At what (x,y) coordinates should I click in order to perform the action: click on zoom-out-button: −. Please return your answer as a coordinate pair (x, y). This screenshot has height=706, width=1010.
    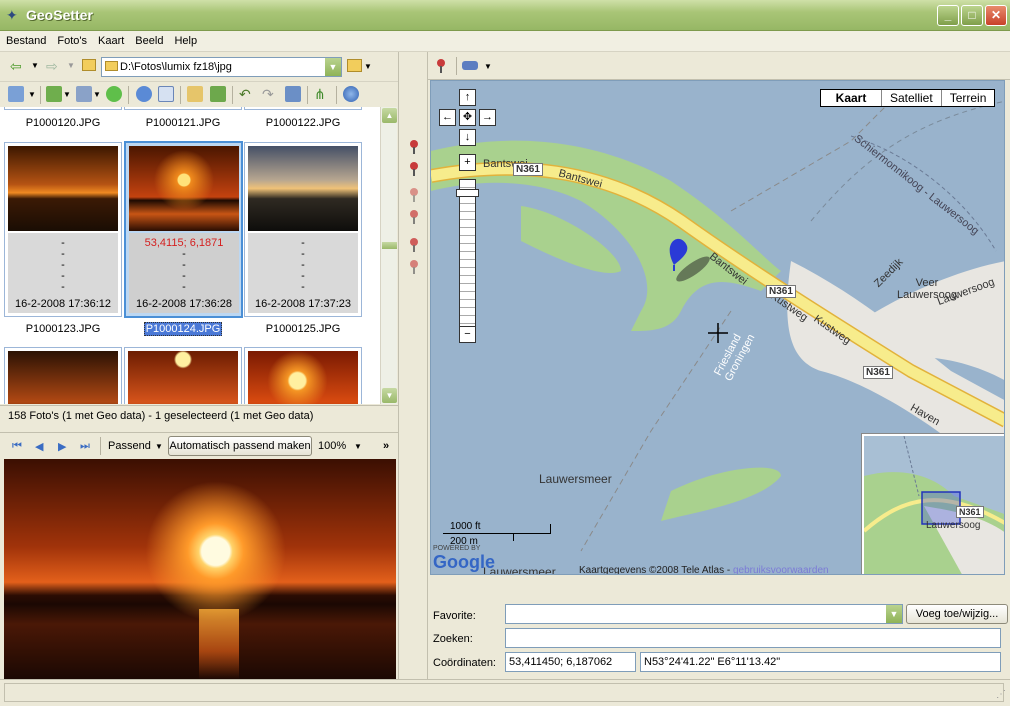
    Looking at the image, I should click on (467, 334).